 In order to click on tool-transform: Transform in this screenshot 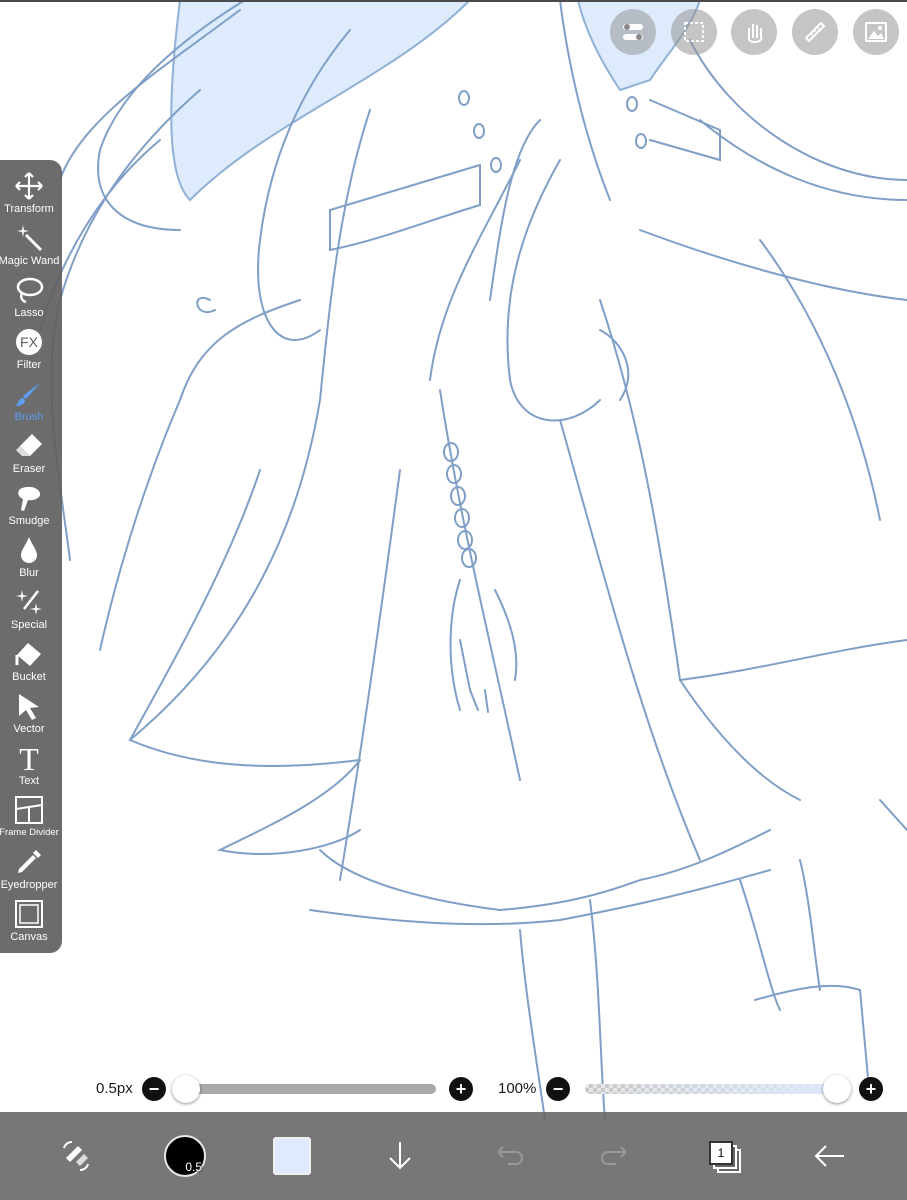, I will do `click(29, 190)`.